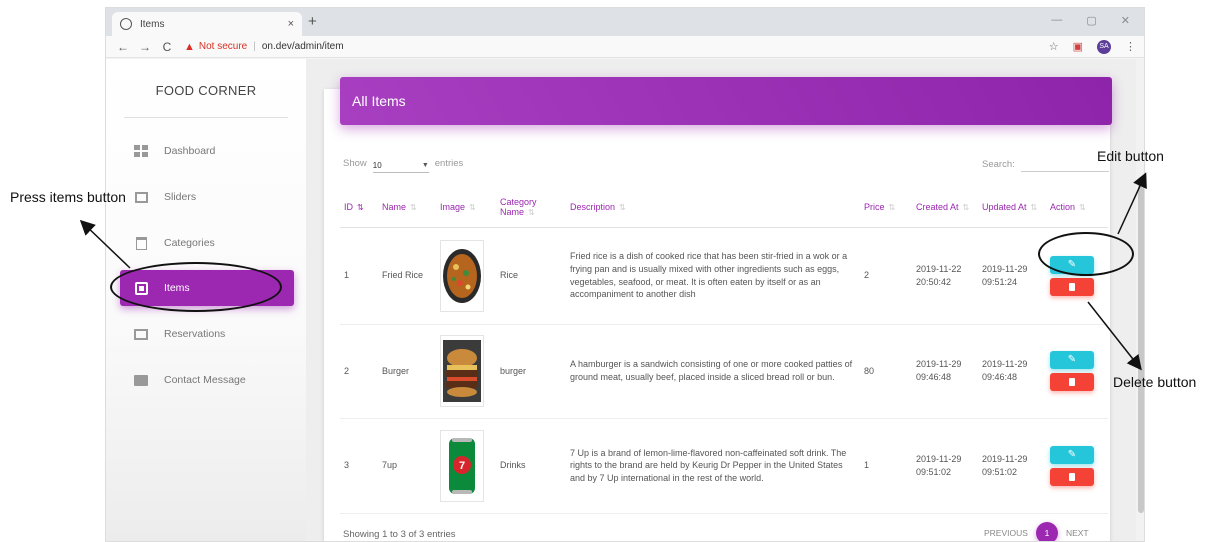 This screenshot has height=542, width=1222. I want to click on arrow-to-press-items, so click(105, 244).